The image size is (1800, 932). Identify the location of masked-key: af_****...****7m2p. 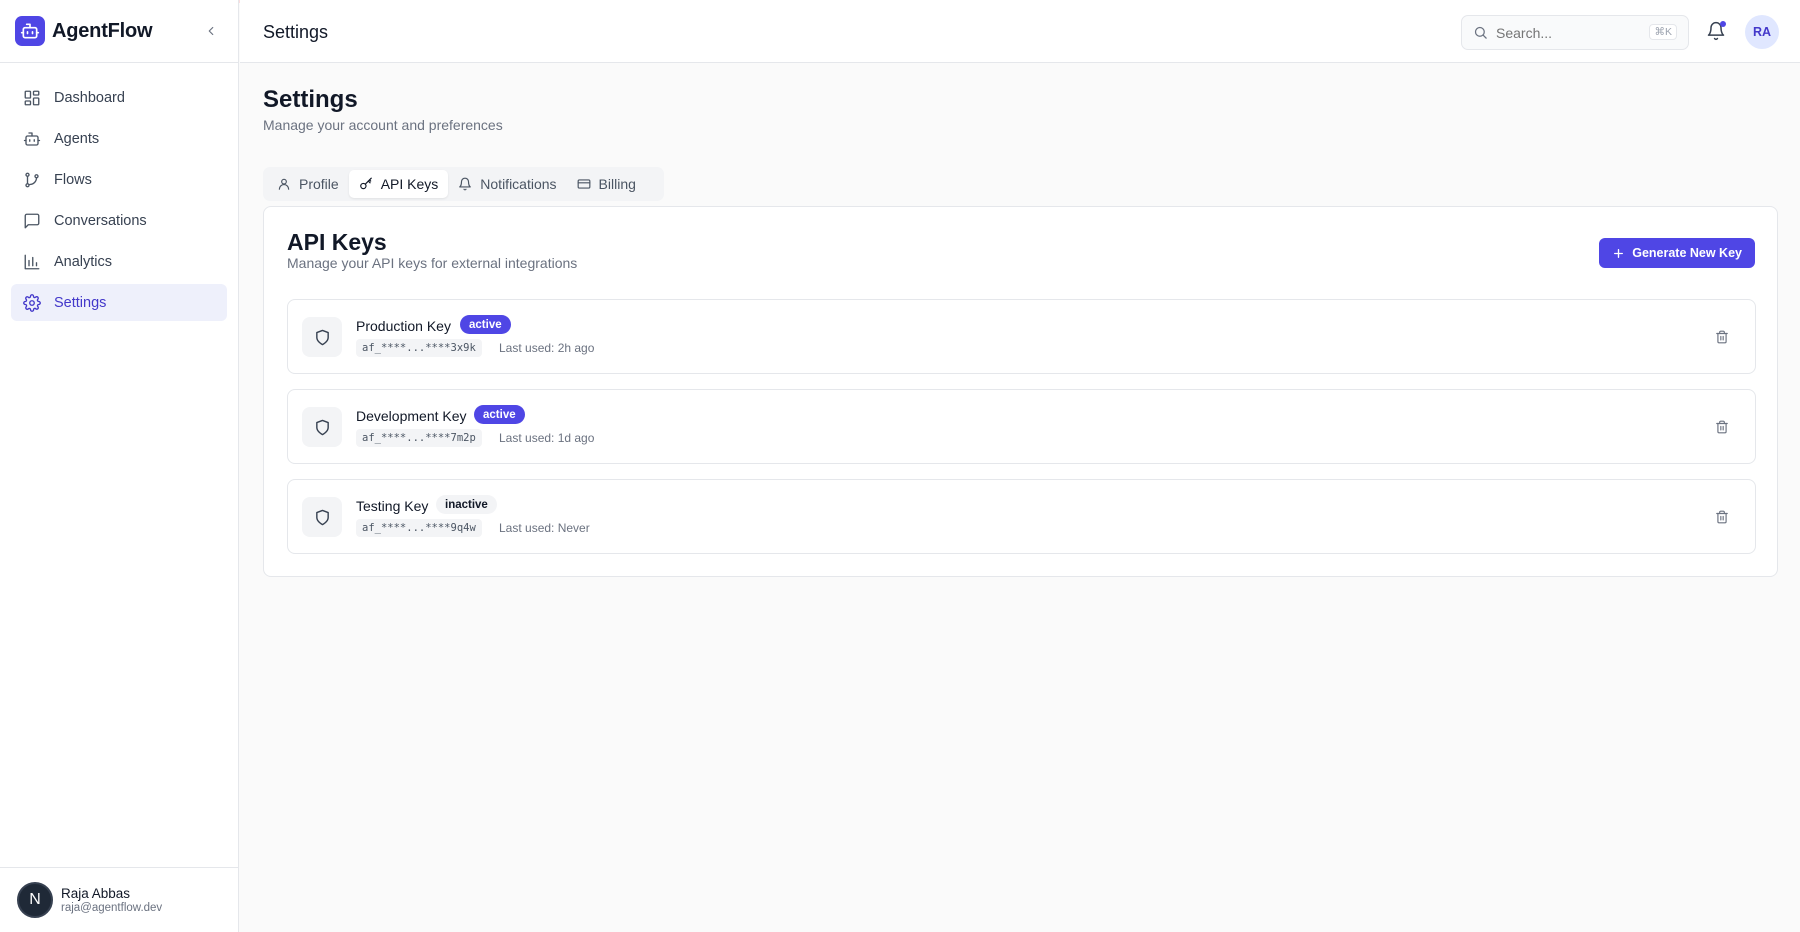
(419, 438).